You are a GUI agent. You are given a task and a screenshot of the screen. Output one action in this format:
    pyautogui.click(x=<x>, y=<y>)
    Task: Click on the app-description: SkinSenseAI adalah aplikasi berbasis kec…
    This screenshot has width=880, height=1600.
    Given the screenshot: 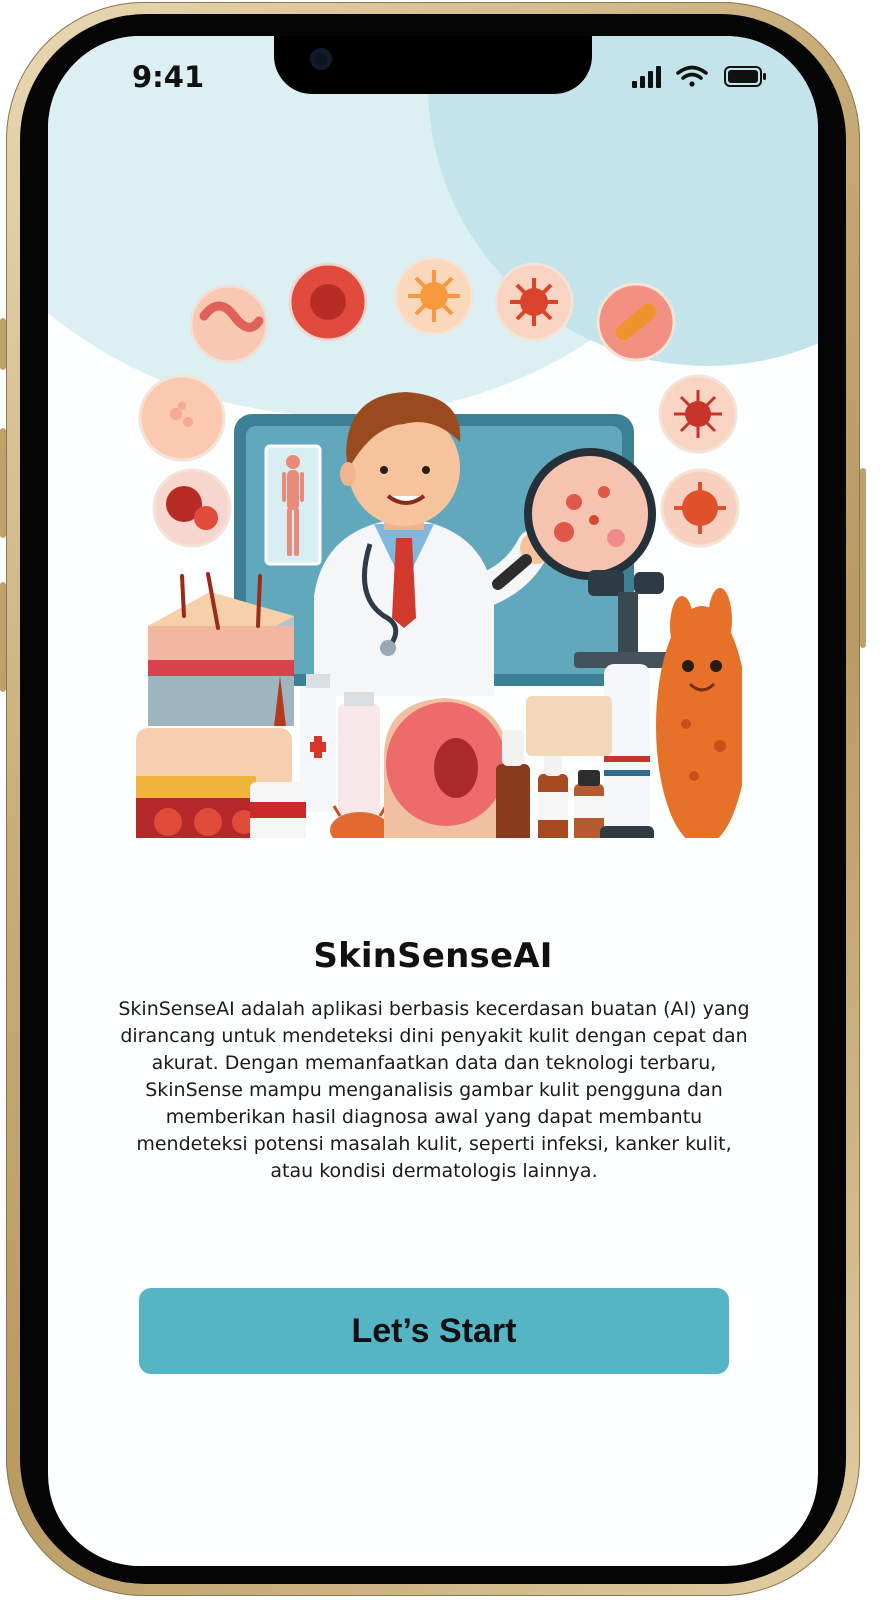 What is the action you would take?
    pyautogui.click(x=434, y=1090)
    